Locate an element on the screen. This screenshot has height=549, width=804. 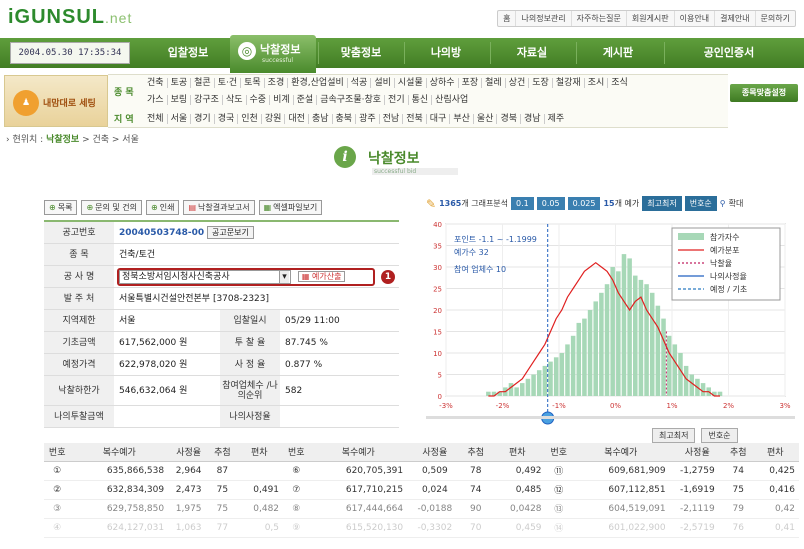
region-filter-item: 충남 is located at coordinates (321, 119).